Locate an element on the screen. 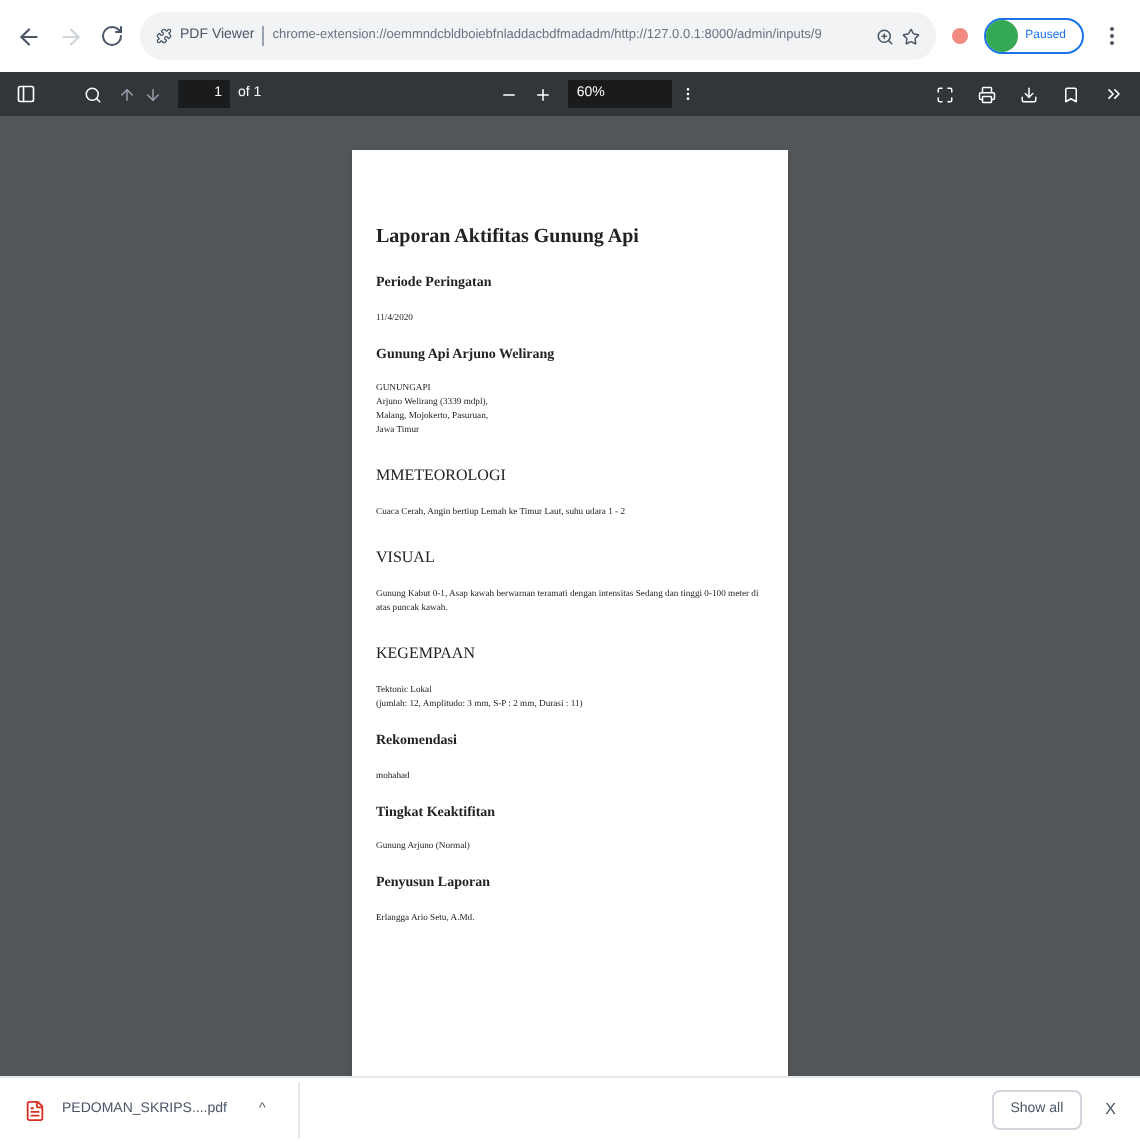 This screenshot has width=1140, height=1142. section-heading: VISUAL is located at coordinates (405, 558).